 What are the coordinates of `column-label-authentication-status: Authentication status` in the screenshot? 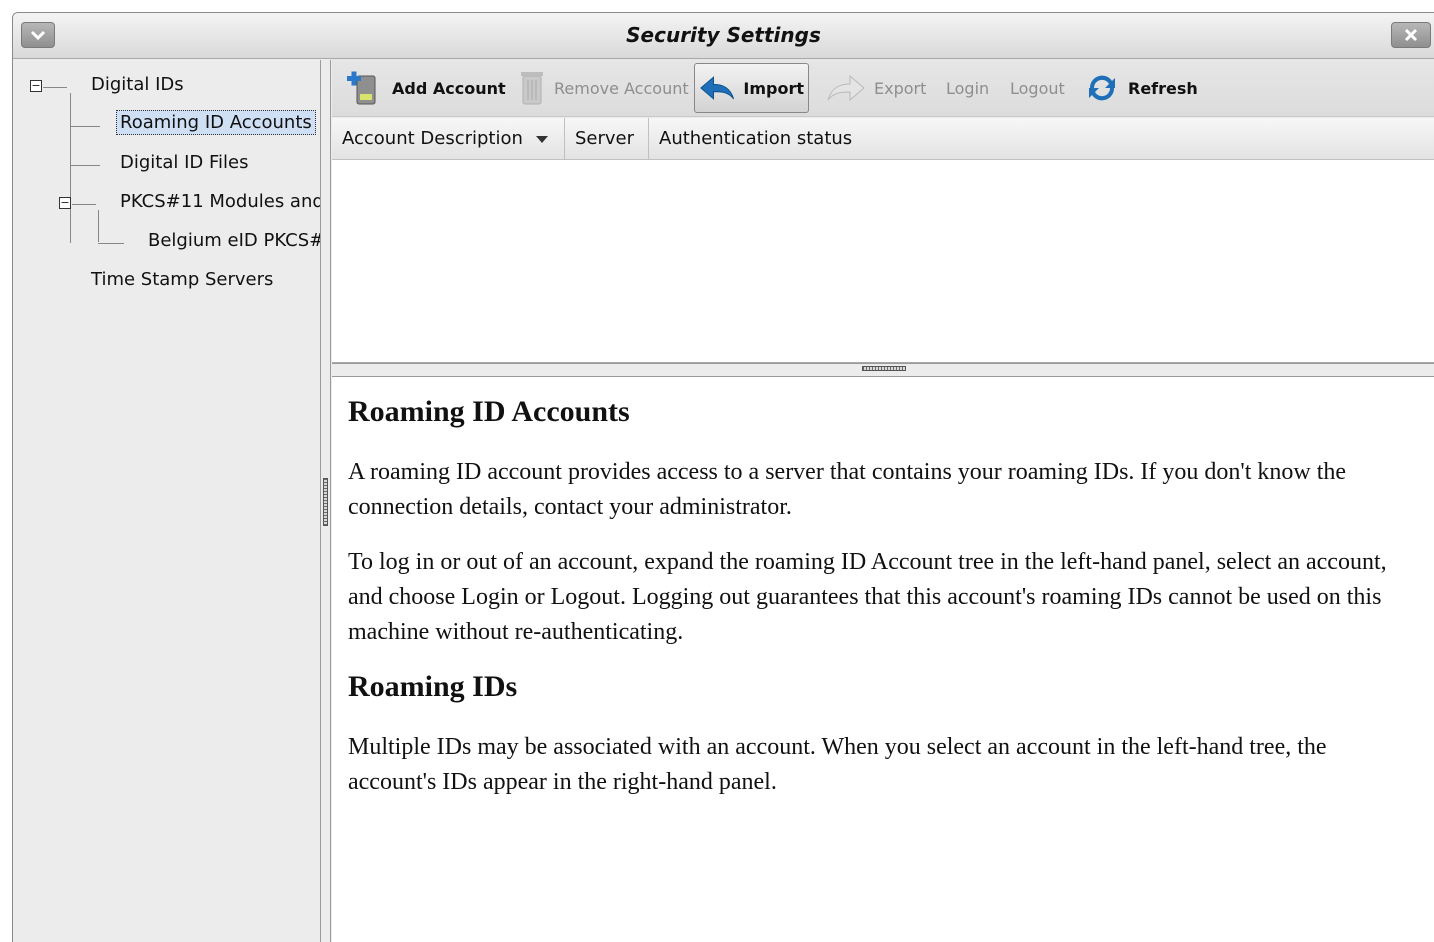 It's located at (756, 138).